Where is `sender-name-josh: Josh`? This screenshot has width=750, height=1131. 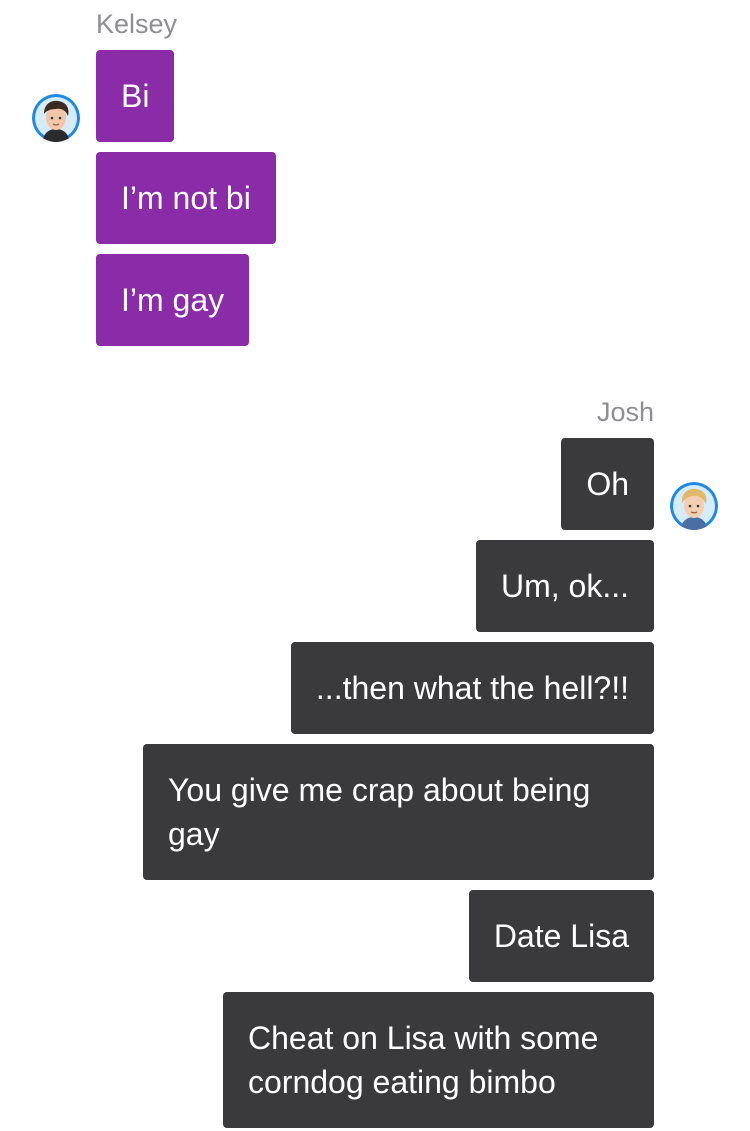 sender-name-josh: Josh is located at coordinates (625, 412).